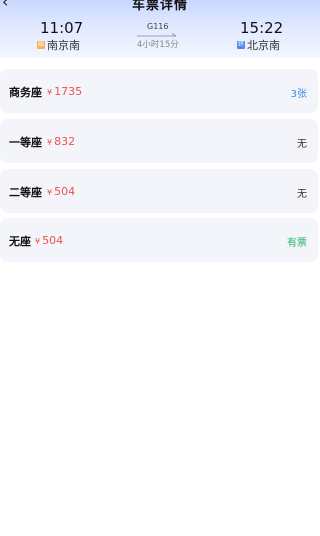 The image size is (320, 536). Describe the element at coordinates (159, 141) in the screenshot. I see `seat-card-first-class: 一等座 ¥832 无` at that location.